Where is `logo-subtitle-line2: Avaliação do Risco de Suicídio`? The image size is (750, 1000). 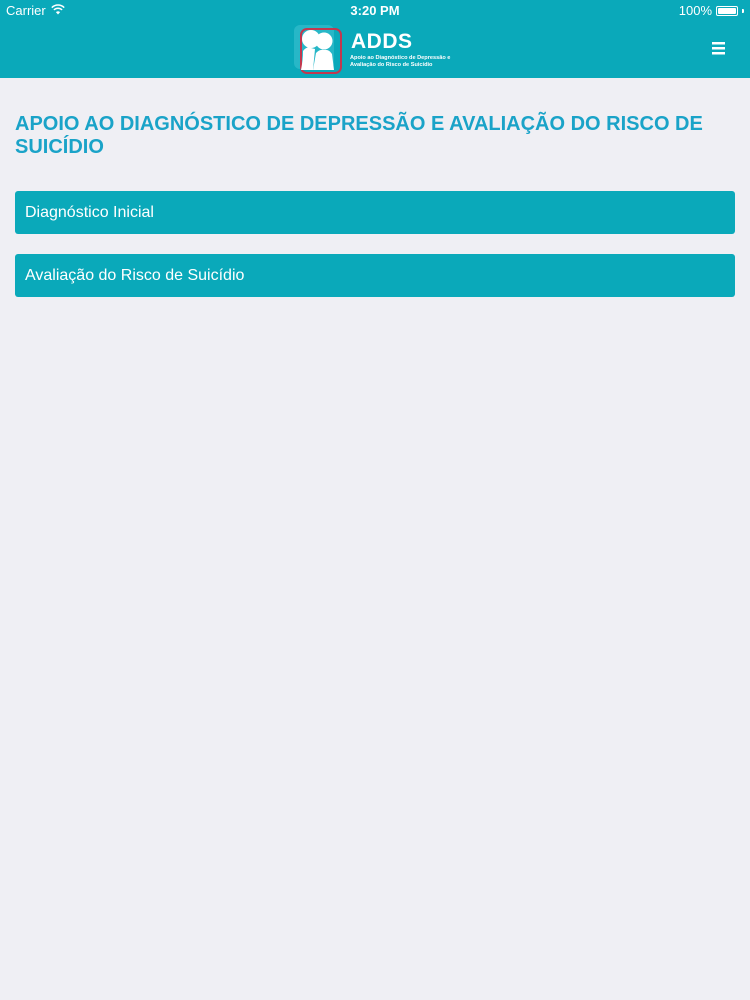 logo-subtitle-line2: Avaliação do Risco de Suicídio is located at coordinates (391, 65).